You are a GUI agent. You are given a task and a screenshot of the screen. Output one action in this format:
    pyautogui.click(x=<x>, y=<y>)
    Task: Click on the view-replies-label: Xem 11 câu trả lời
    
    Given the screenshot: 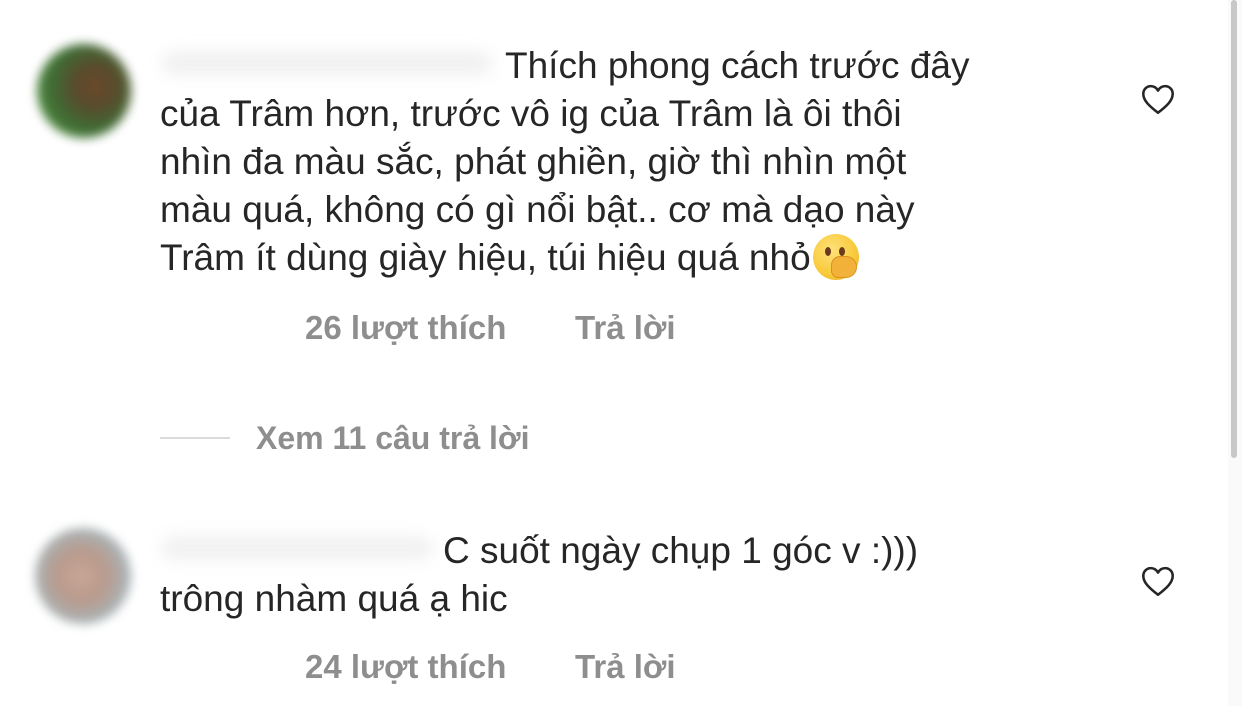 What is the action you would take?
    pyautogui.click(x=393, y=437)
    